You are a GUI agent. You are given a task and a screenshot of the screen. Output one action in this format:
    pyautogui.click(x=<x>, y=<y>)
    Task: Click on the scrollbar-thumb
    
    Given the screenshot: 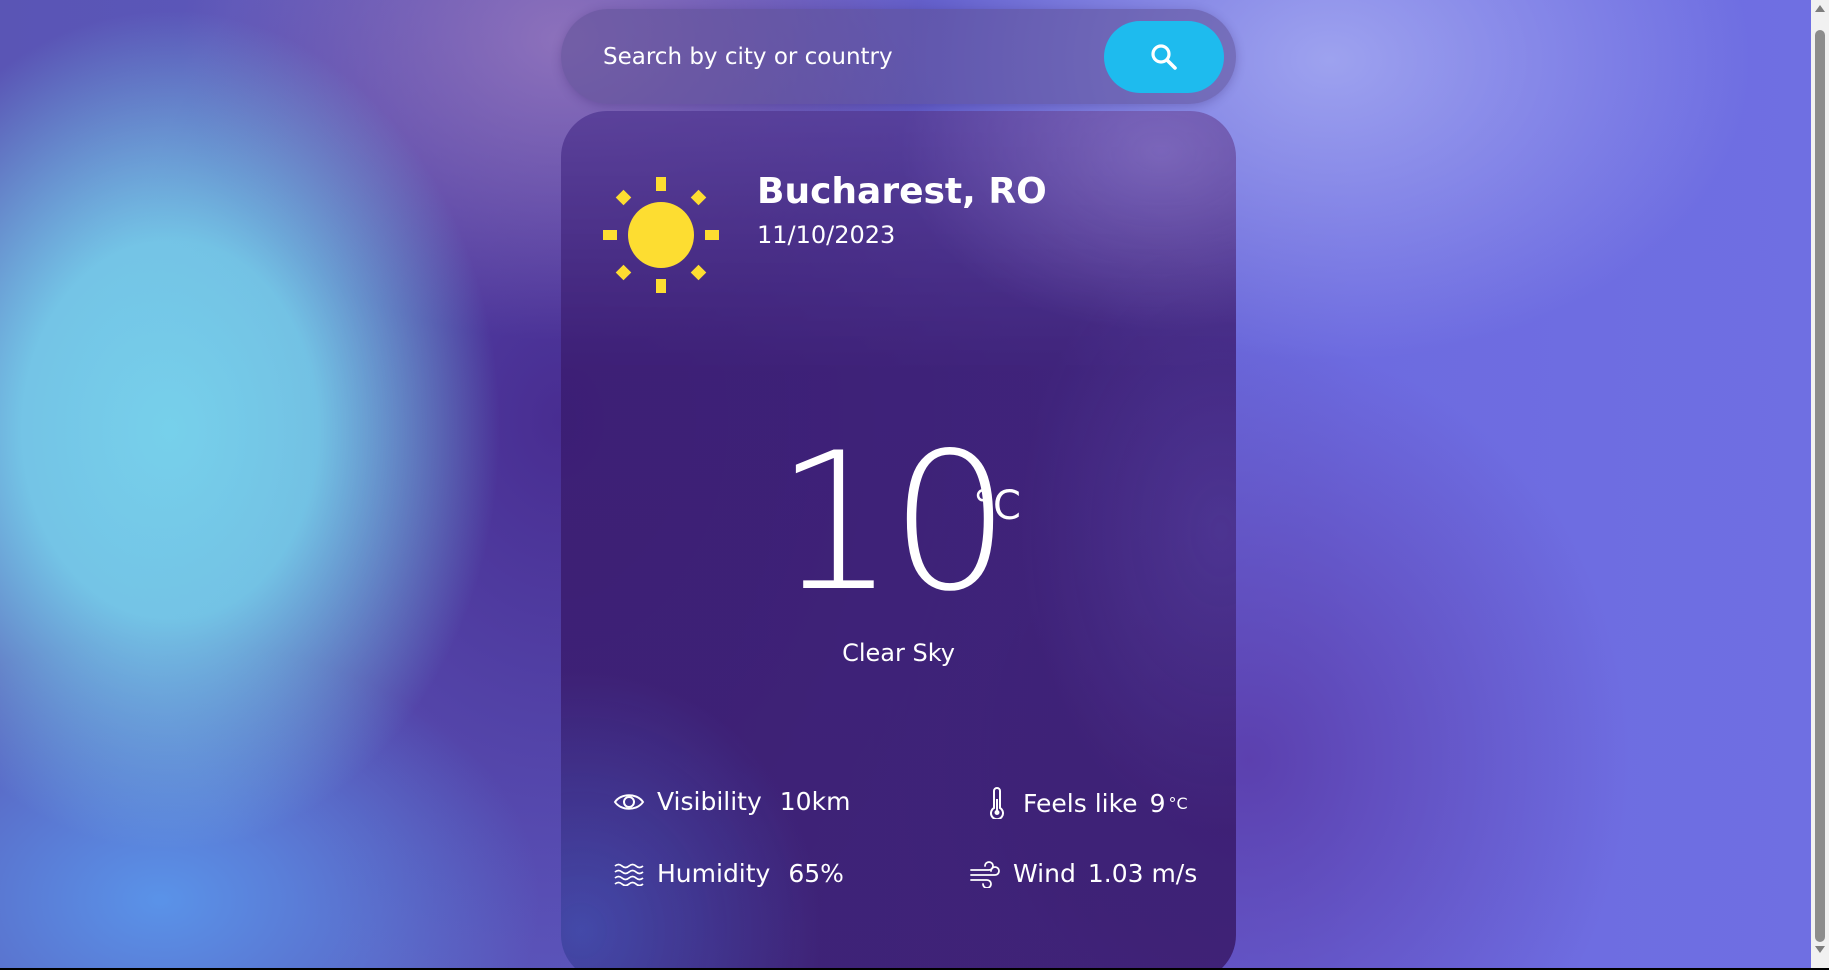 What is the action you would take?
    pyautogui.click(x=1820, y=486)
    